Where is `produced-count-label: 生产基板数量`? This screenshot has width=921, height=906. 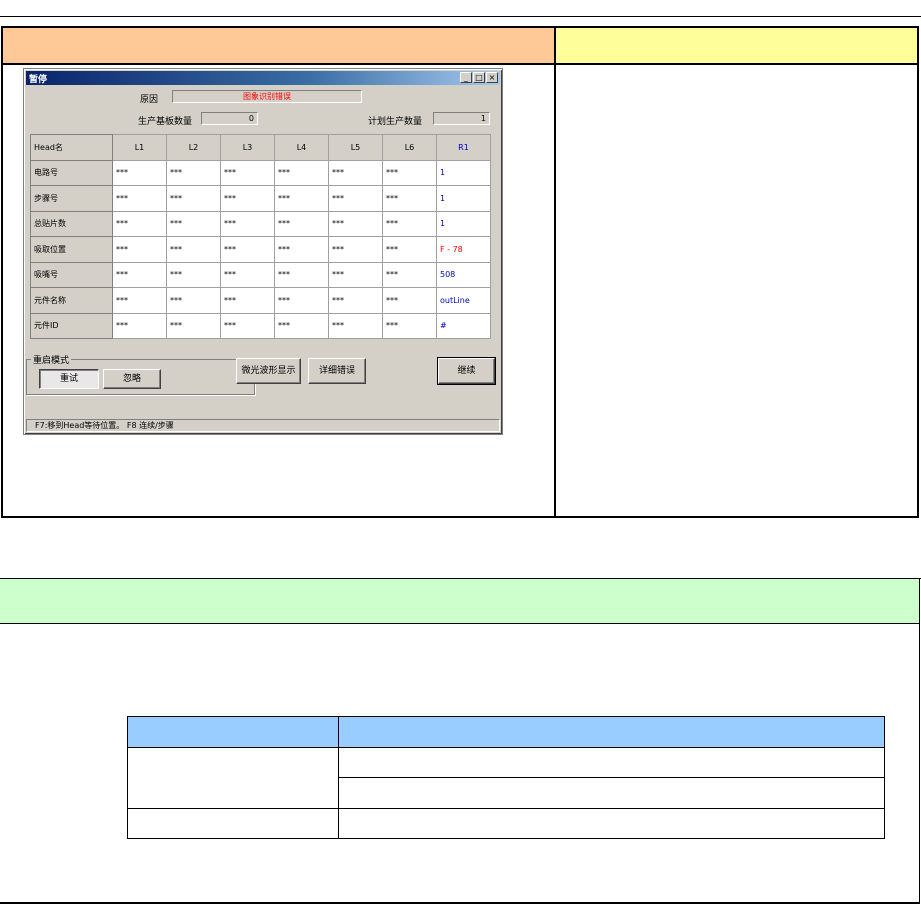
produced-count-label: 生产基板数量 is located at coordinates (165, 122).